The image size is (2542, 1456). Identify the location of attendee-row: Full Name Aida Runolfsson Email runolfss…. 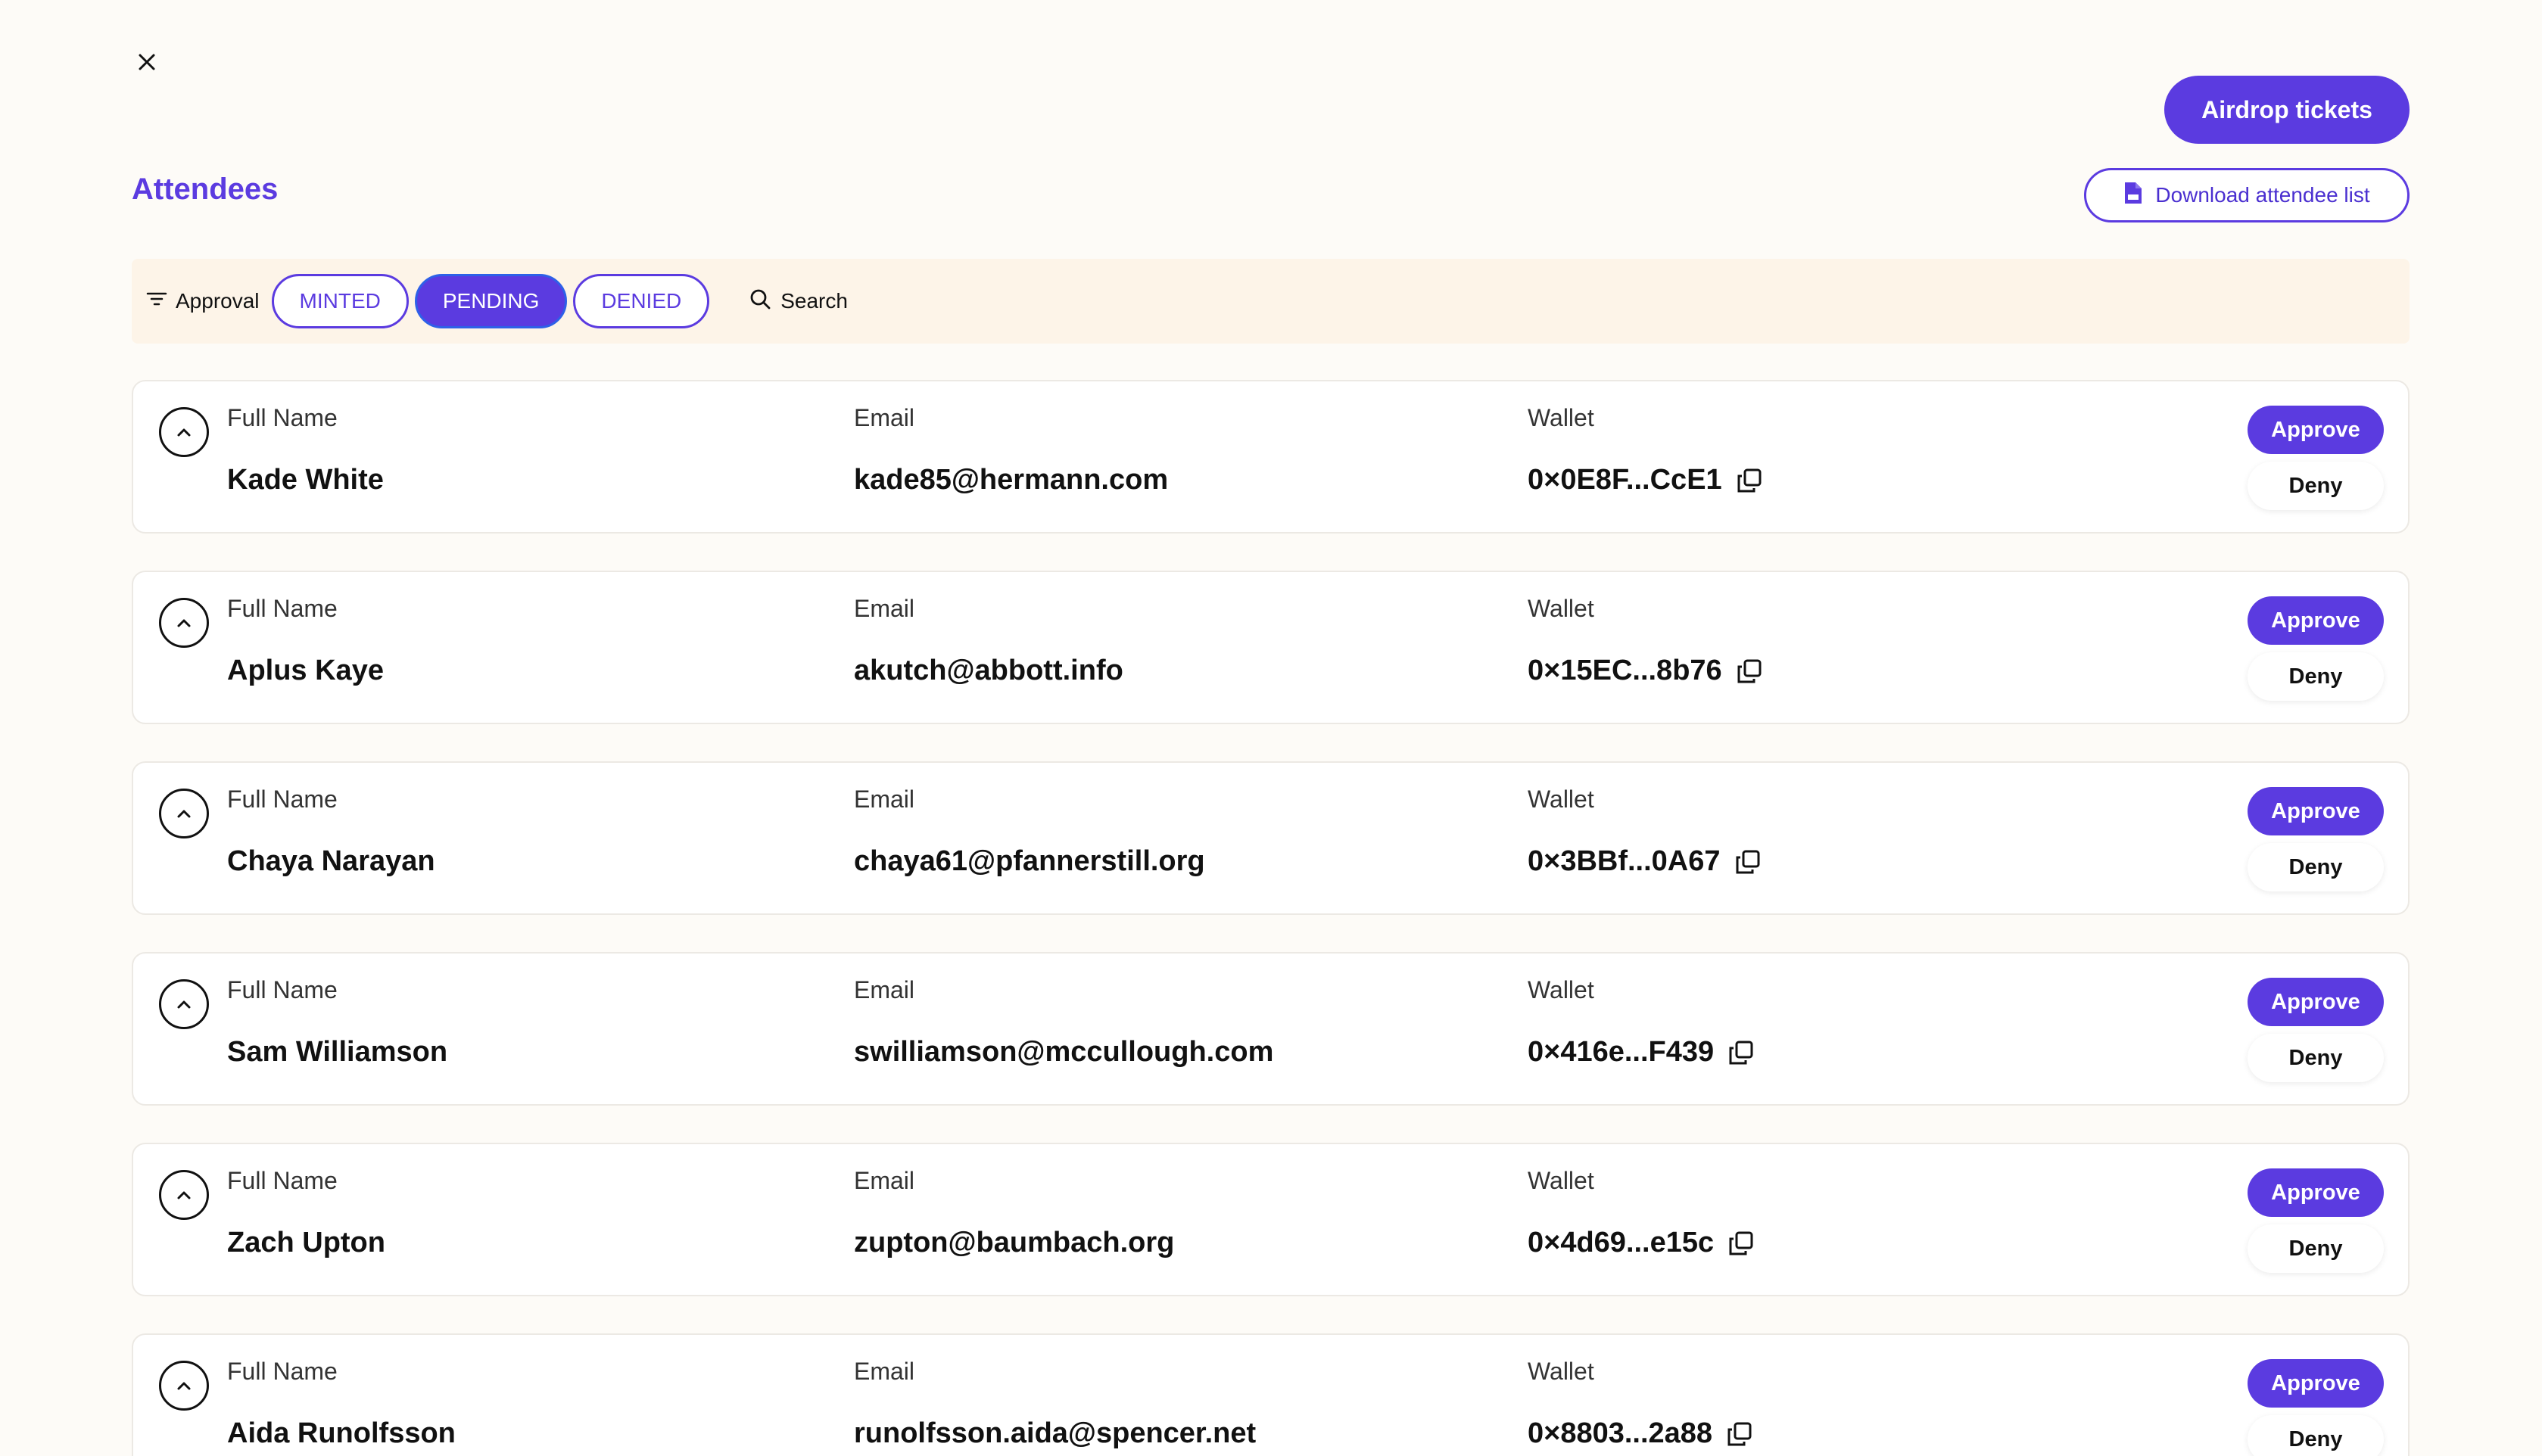
(1271, 1394).